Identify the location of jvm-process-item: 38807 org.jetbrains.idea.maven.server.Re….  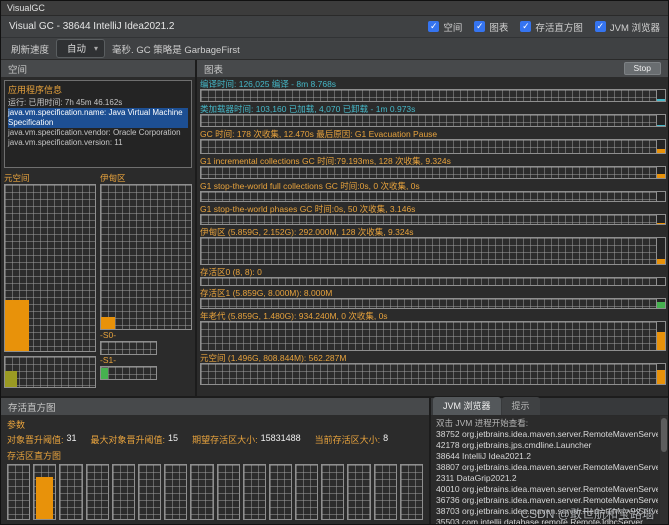
(547, 467).